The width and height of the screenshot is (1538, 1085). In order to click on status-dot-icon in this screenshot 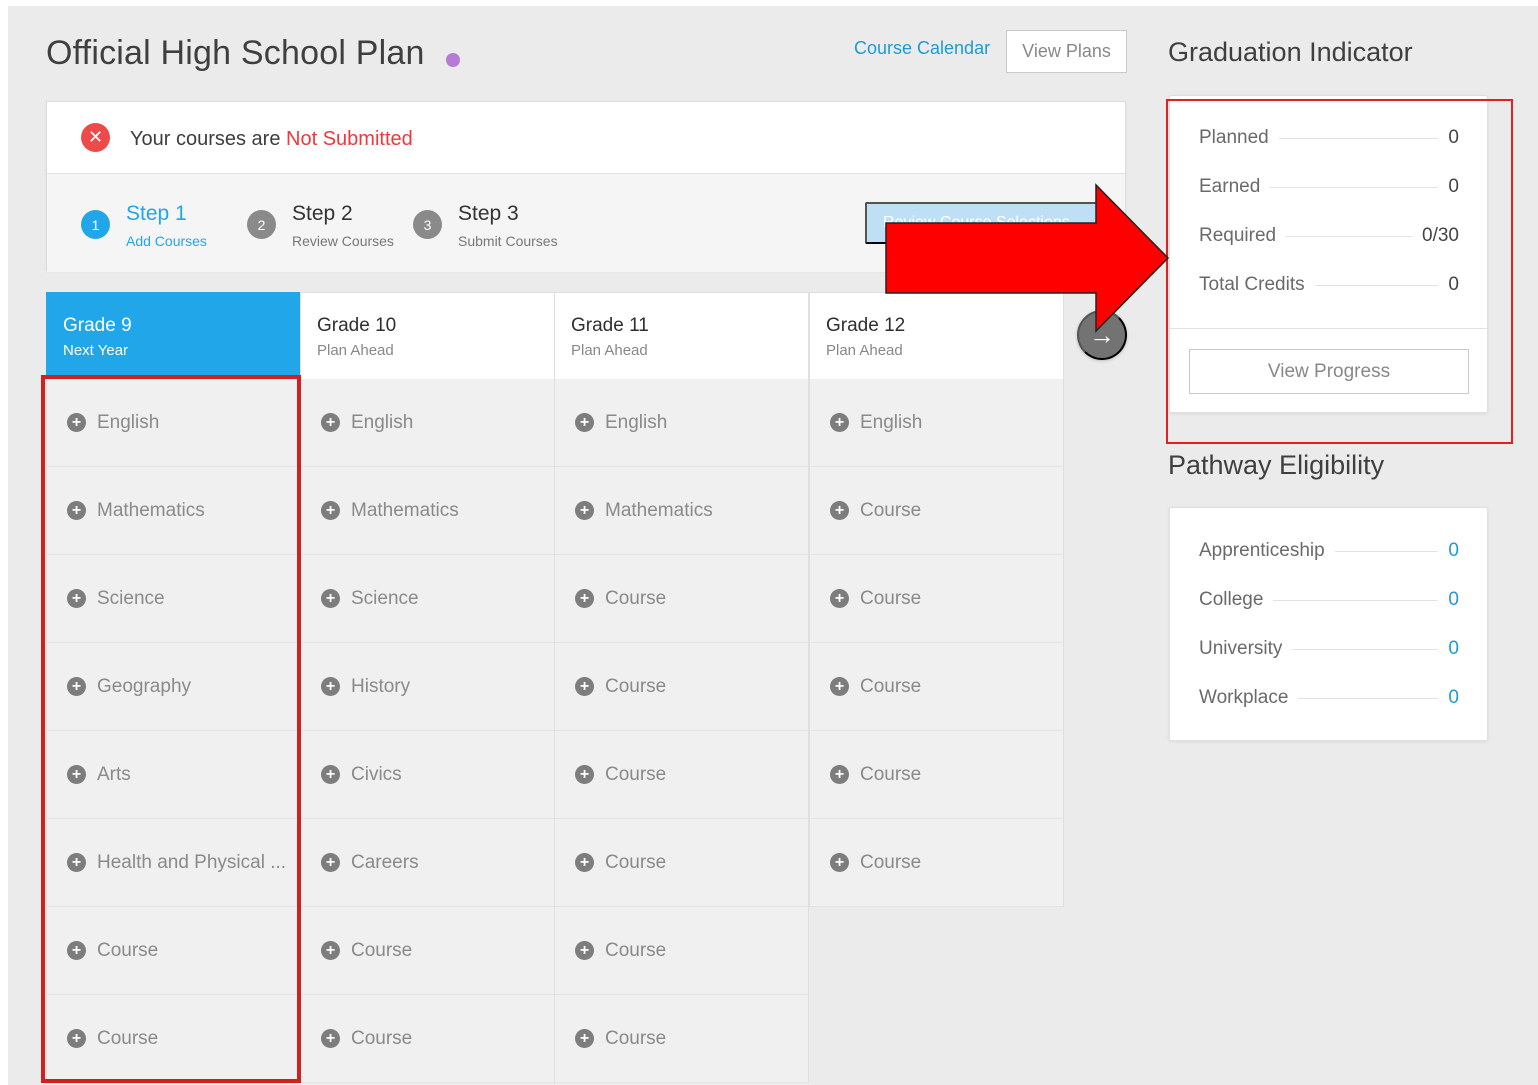, I will do `click(453, 60)`.